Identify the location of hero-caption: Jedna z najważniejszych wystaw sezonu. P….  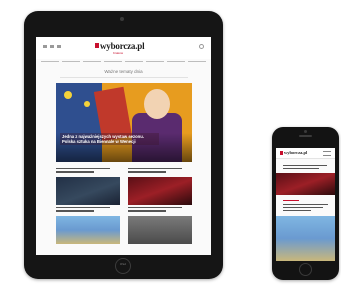
(109, 139).